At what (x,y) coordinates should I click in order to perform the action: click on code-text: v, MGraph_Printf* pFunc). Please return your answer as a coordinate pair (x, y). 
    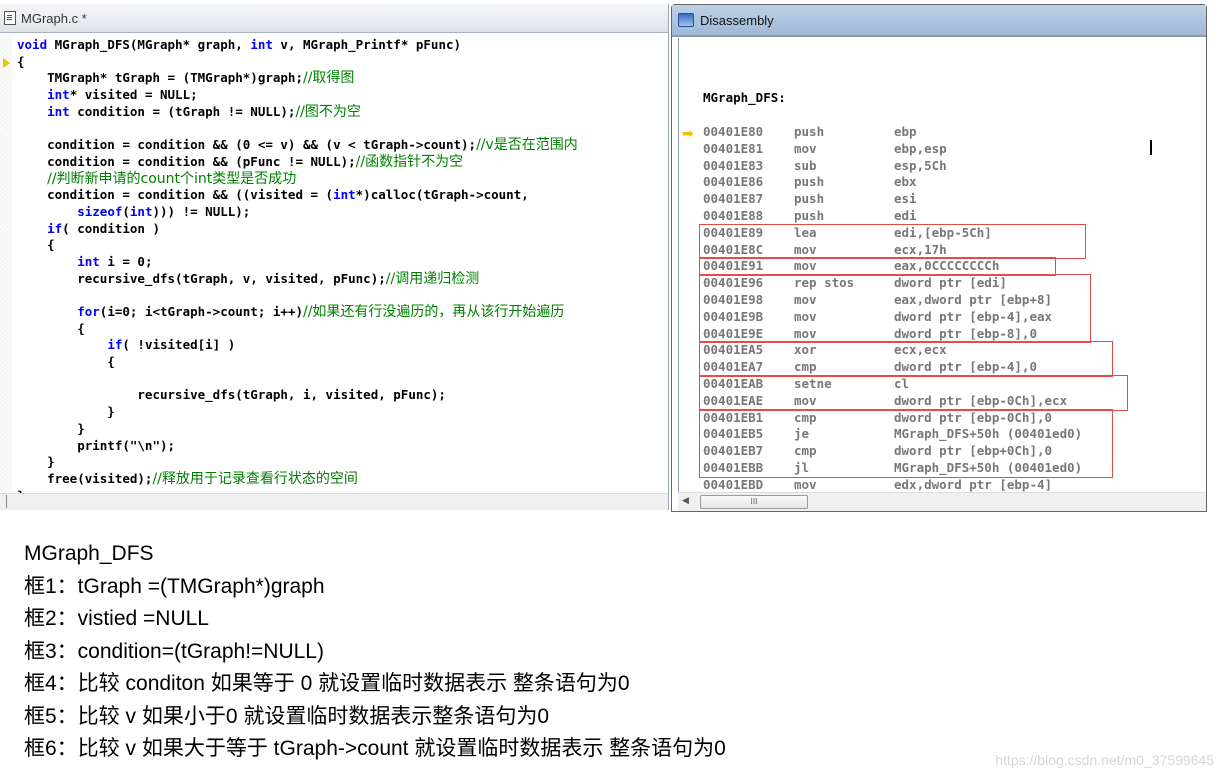
    Looking at the image, I should click on (367, 44).